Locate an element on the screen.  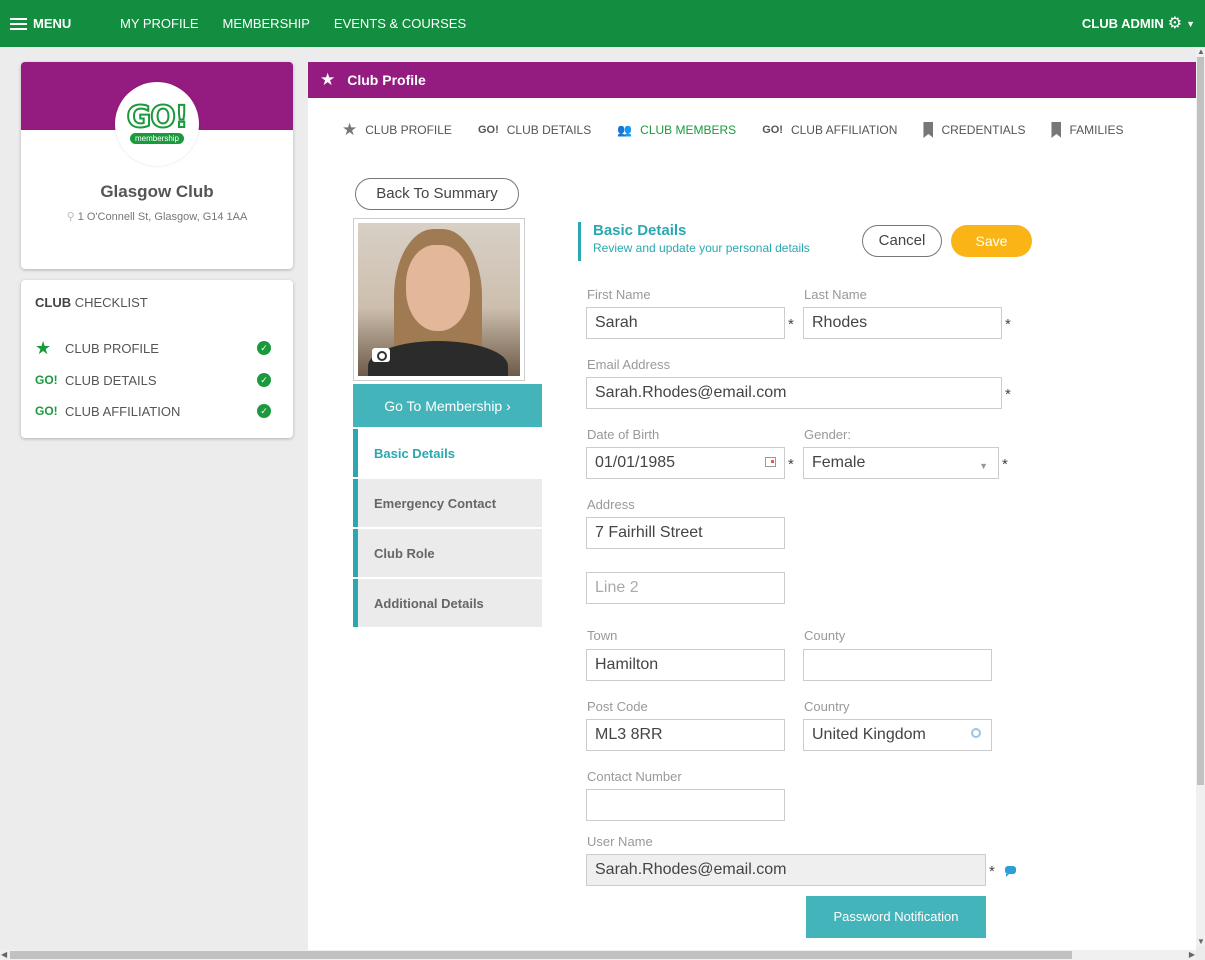
dob-label: Date of Birth is located at coordinates (623, 434).